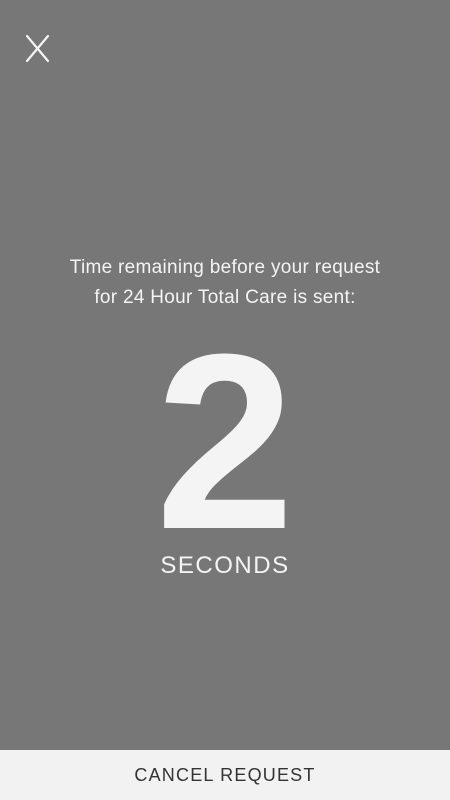 Image resolution: width=450 pixels, height=800 pixels. What do you see at coordinates (225, 565) in the screenshot?
I see `countdown-unit-label: SECONDS` at bounding box center [225, 565].